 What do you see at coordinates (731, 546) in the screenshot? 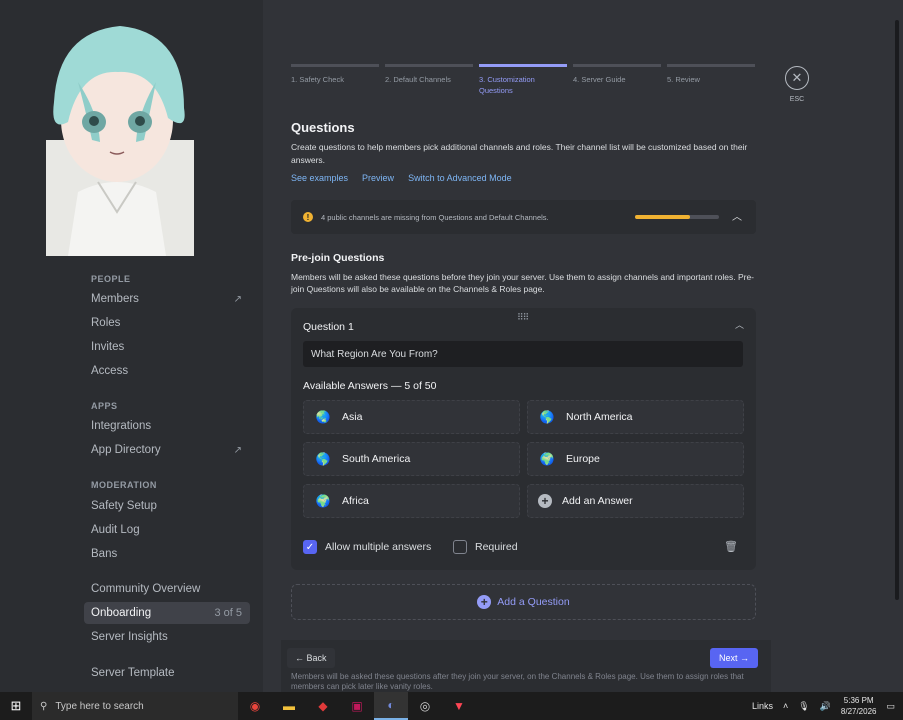
I see `trash-icon: 🗑` at bounding box center [731, 546].